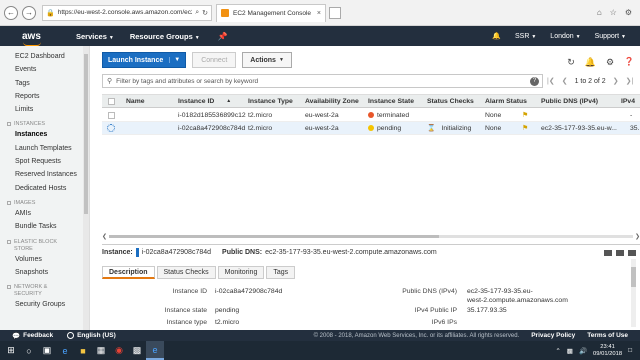  What do you see at coordinates (44, 134) in the screenshot?
I see `sidebar-item-instances: Instances` at bounding box center [44, 134].